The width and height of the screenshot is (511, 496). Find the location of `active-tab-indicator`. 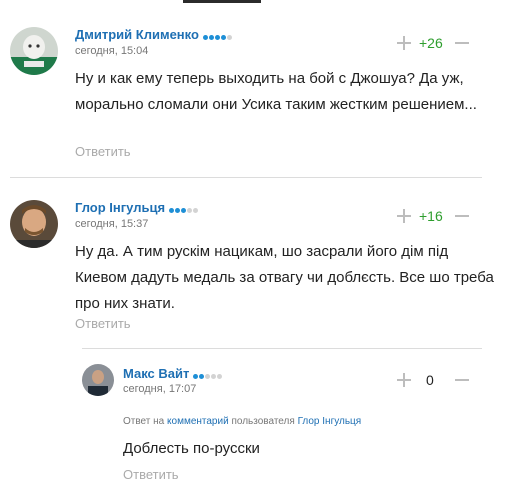

active-tab-indicator is located at coordinates (222, 1).